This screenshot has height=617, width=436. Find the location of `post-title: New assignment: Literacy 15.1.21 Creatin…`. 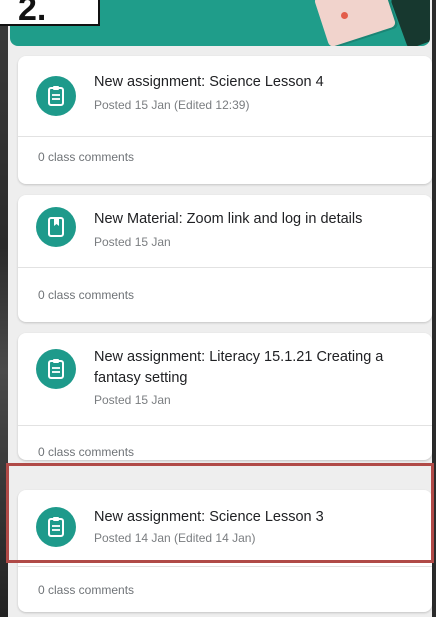

post-title: New assignment: Literacy 15.1.21 Creatin… is located at coordinates (257, 368).